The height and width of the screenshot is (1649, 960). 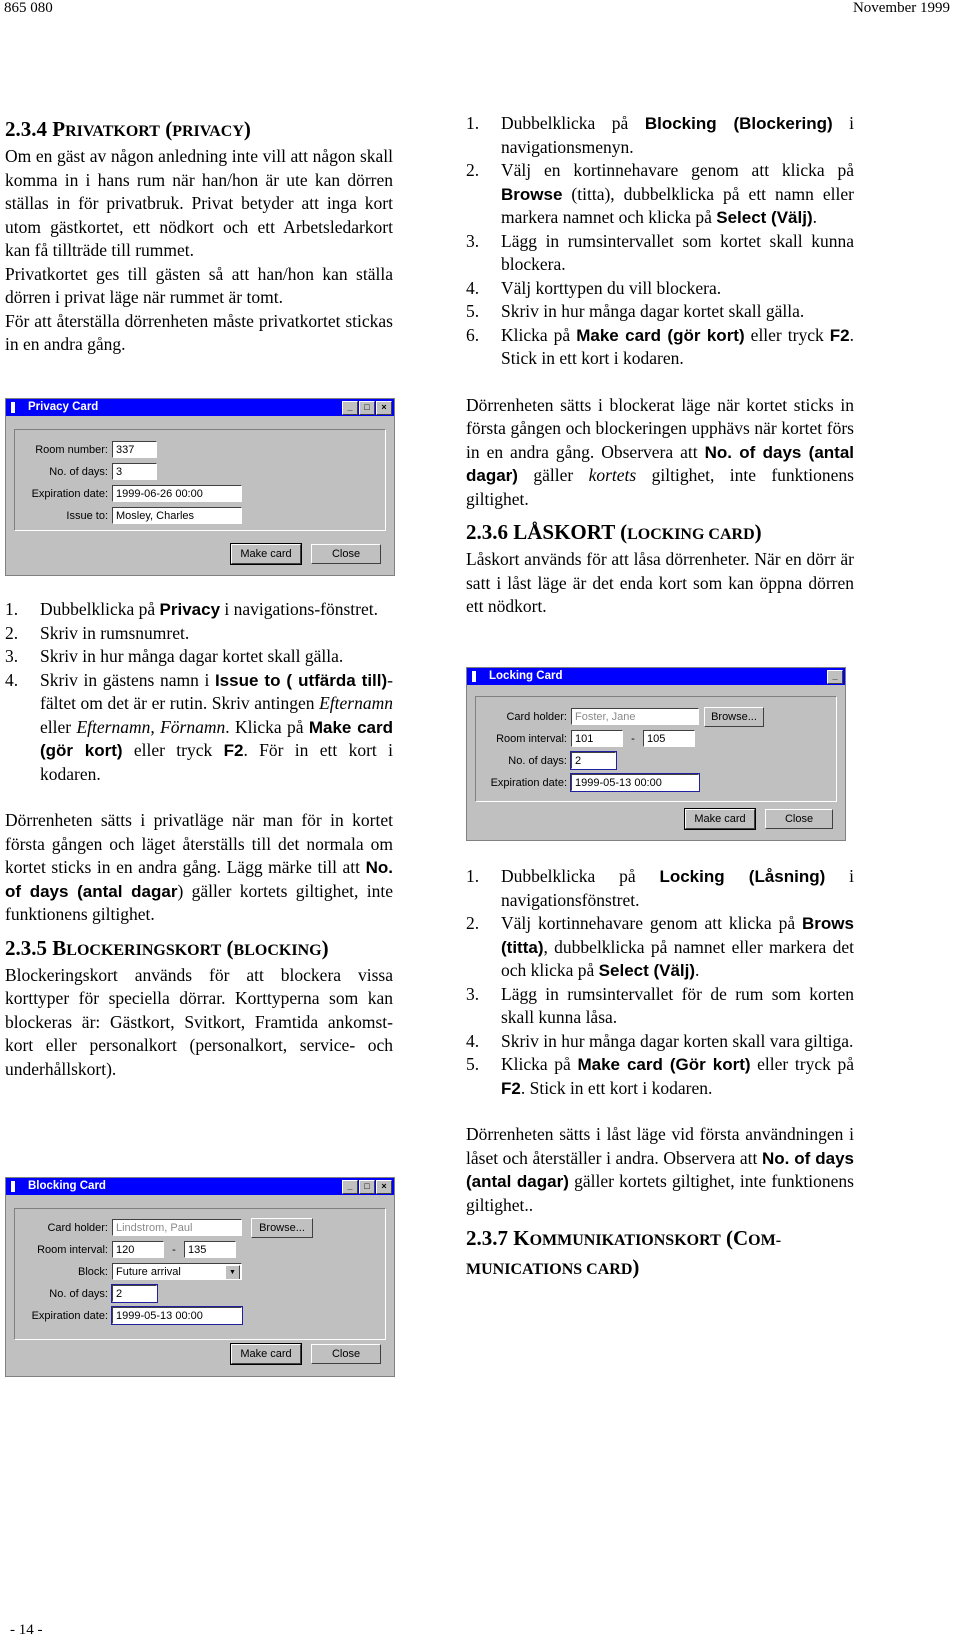 I want to click on dialog-titlebar: Privacy Card _ □ ×, so click(x=200, y=407).